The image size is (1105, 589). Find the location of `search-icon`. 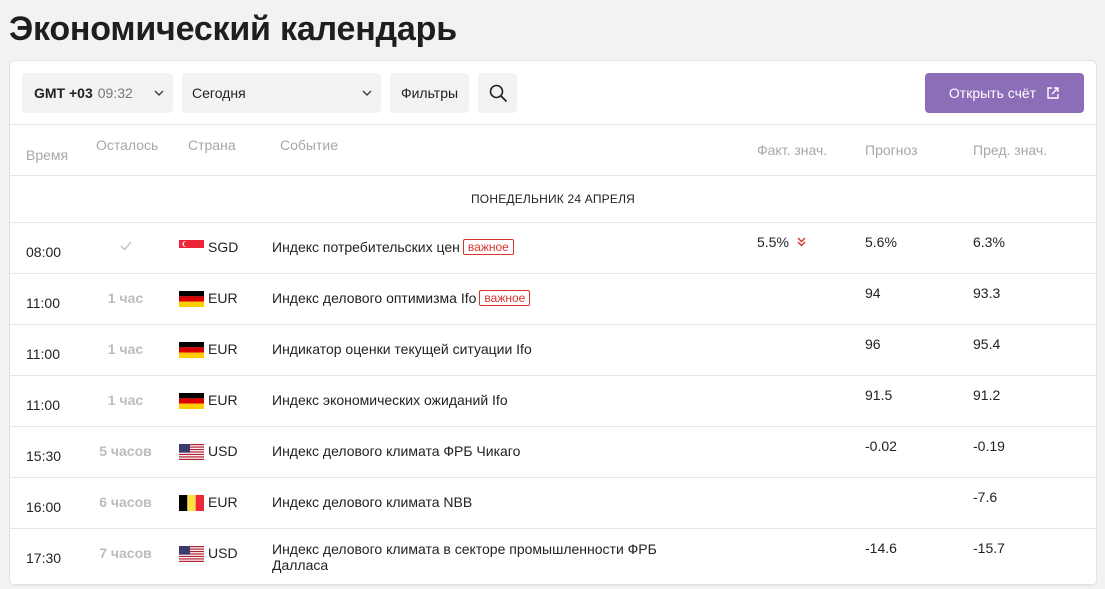

search-icon is located at coordinates (498, 93).